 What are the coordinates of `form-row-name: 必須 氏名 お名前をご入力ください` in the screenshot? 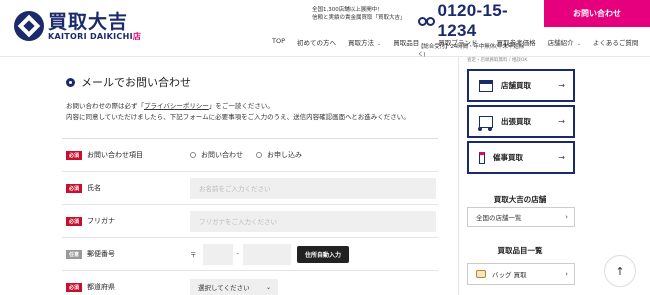 It's located at (250, 188).